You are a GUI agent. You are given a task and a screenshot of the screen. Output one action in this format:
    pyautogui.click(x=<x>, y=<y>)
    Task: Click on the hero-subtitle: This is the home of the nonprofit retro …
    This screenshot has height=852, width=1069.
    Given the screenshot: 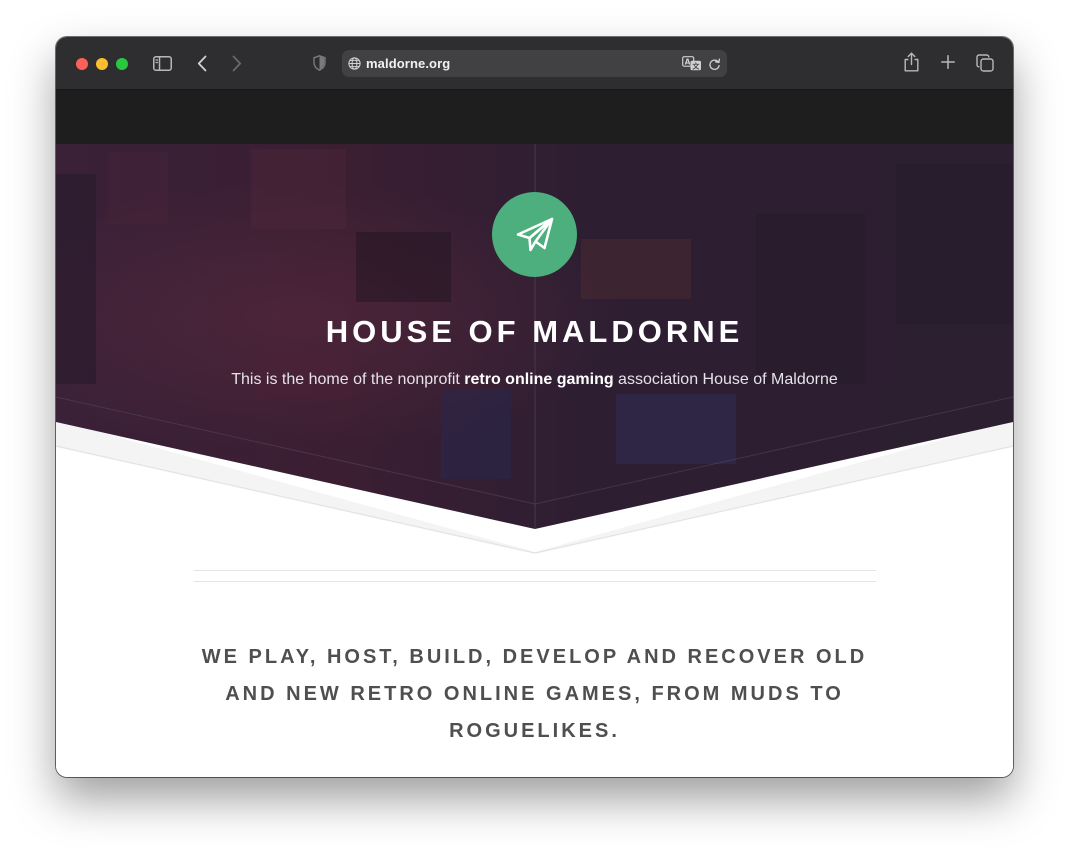 What is the action you would take?
    pyautogui.click(x=534, y=380)
    